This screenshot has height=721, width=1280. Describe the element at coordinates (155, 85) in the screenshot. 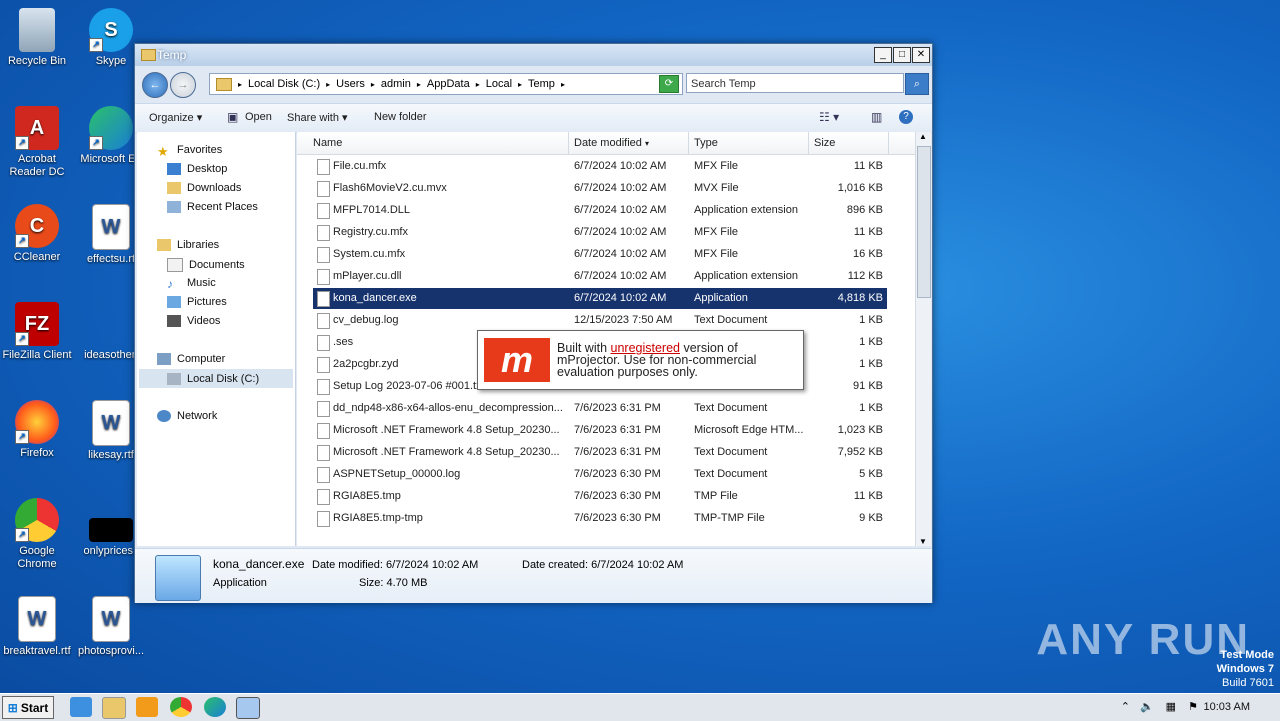

I see `back-button: ←` at that location.